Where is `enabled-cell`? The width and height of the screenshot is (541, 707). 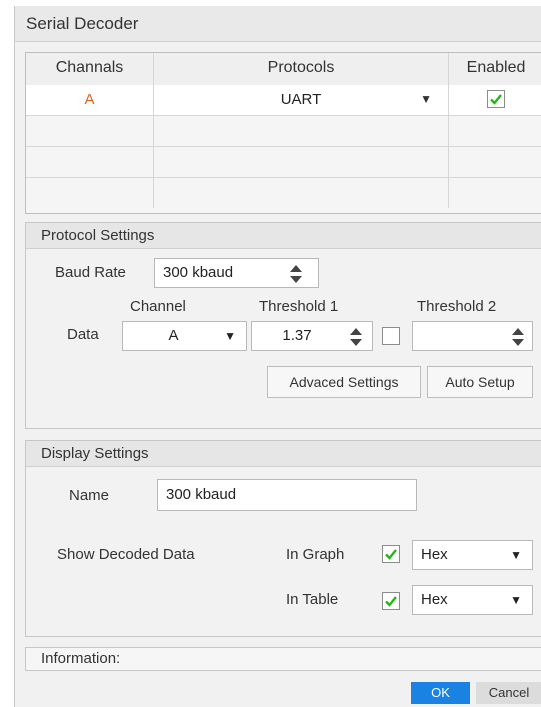
enabled-cell is located at coordinates (495, 100).